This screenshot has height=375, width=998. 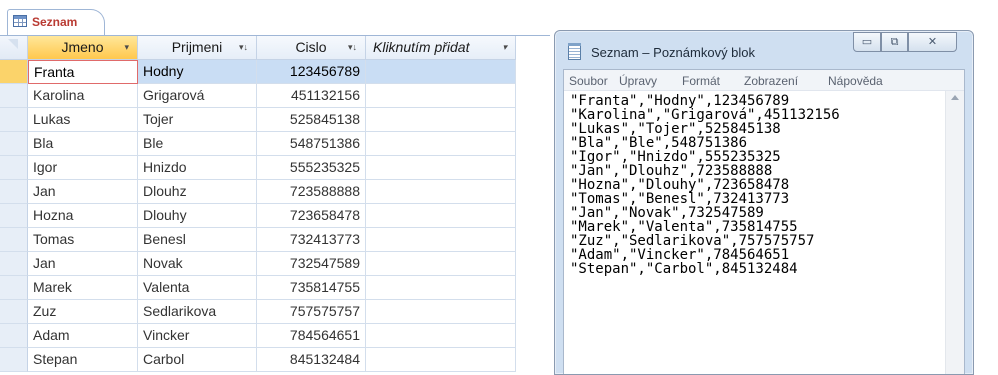 I want to click on column-header-4: Kliknutím přidat ▾, so click(x=441, y=48).